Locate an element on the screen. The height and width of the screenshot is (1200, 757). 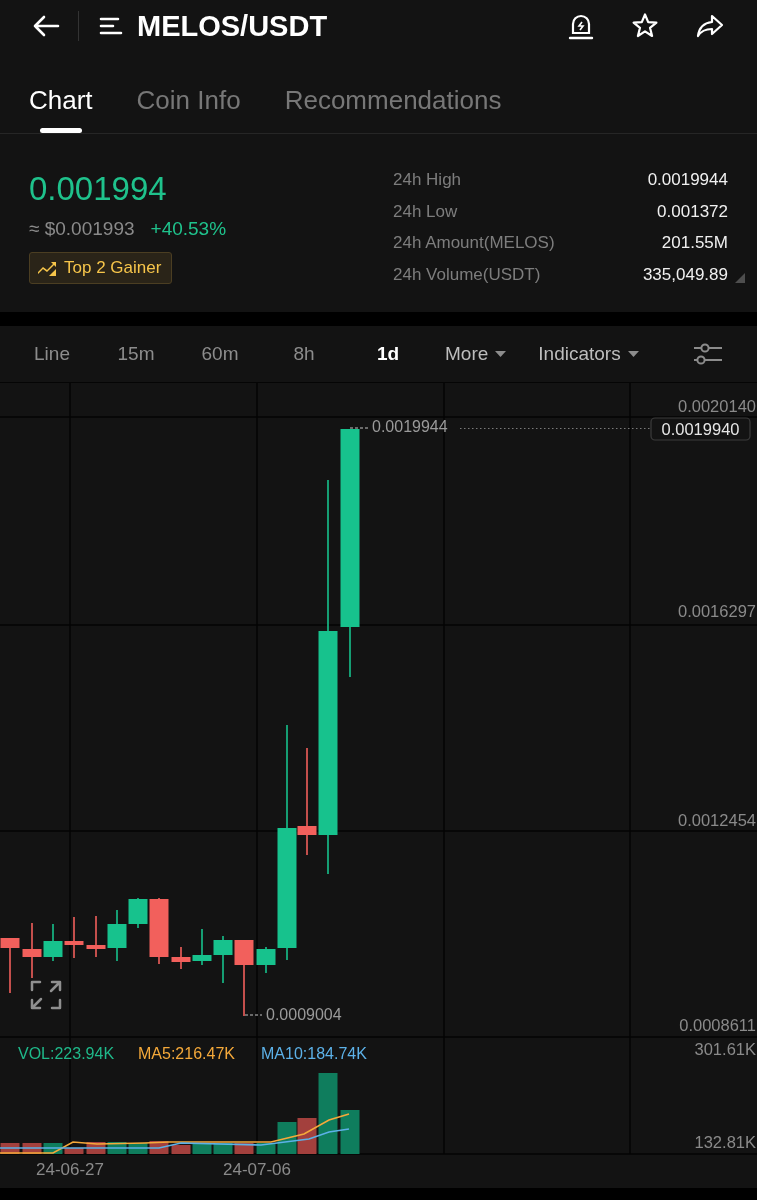
pair-title: MELOS/USDT is located at coordinates (232, 26).